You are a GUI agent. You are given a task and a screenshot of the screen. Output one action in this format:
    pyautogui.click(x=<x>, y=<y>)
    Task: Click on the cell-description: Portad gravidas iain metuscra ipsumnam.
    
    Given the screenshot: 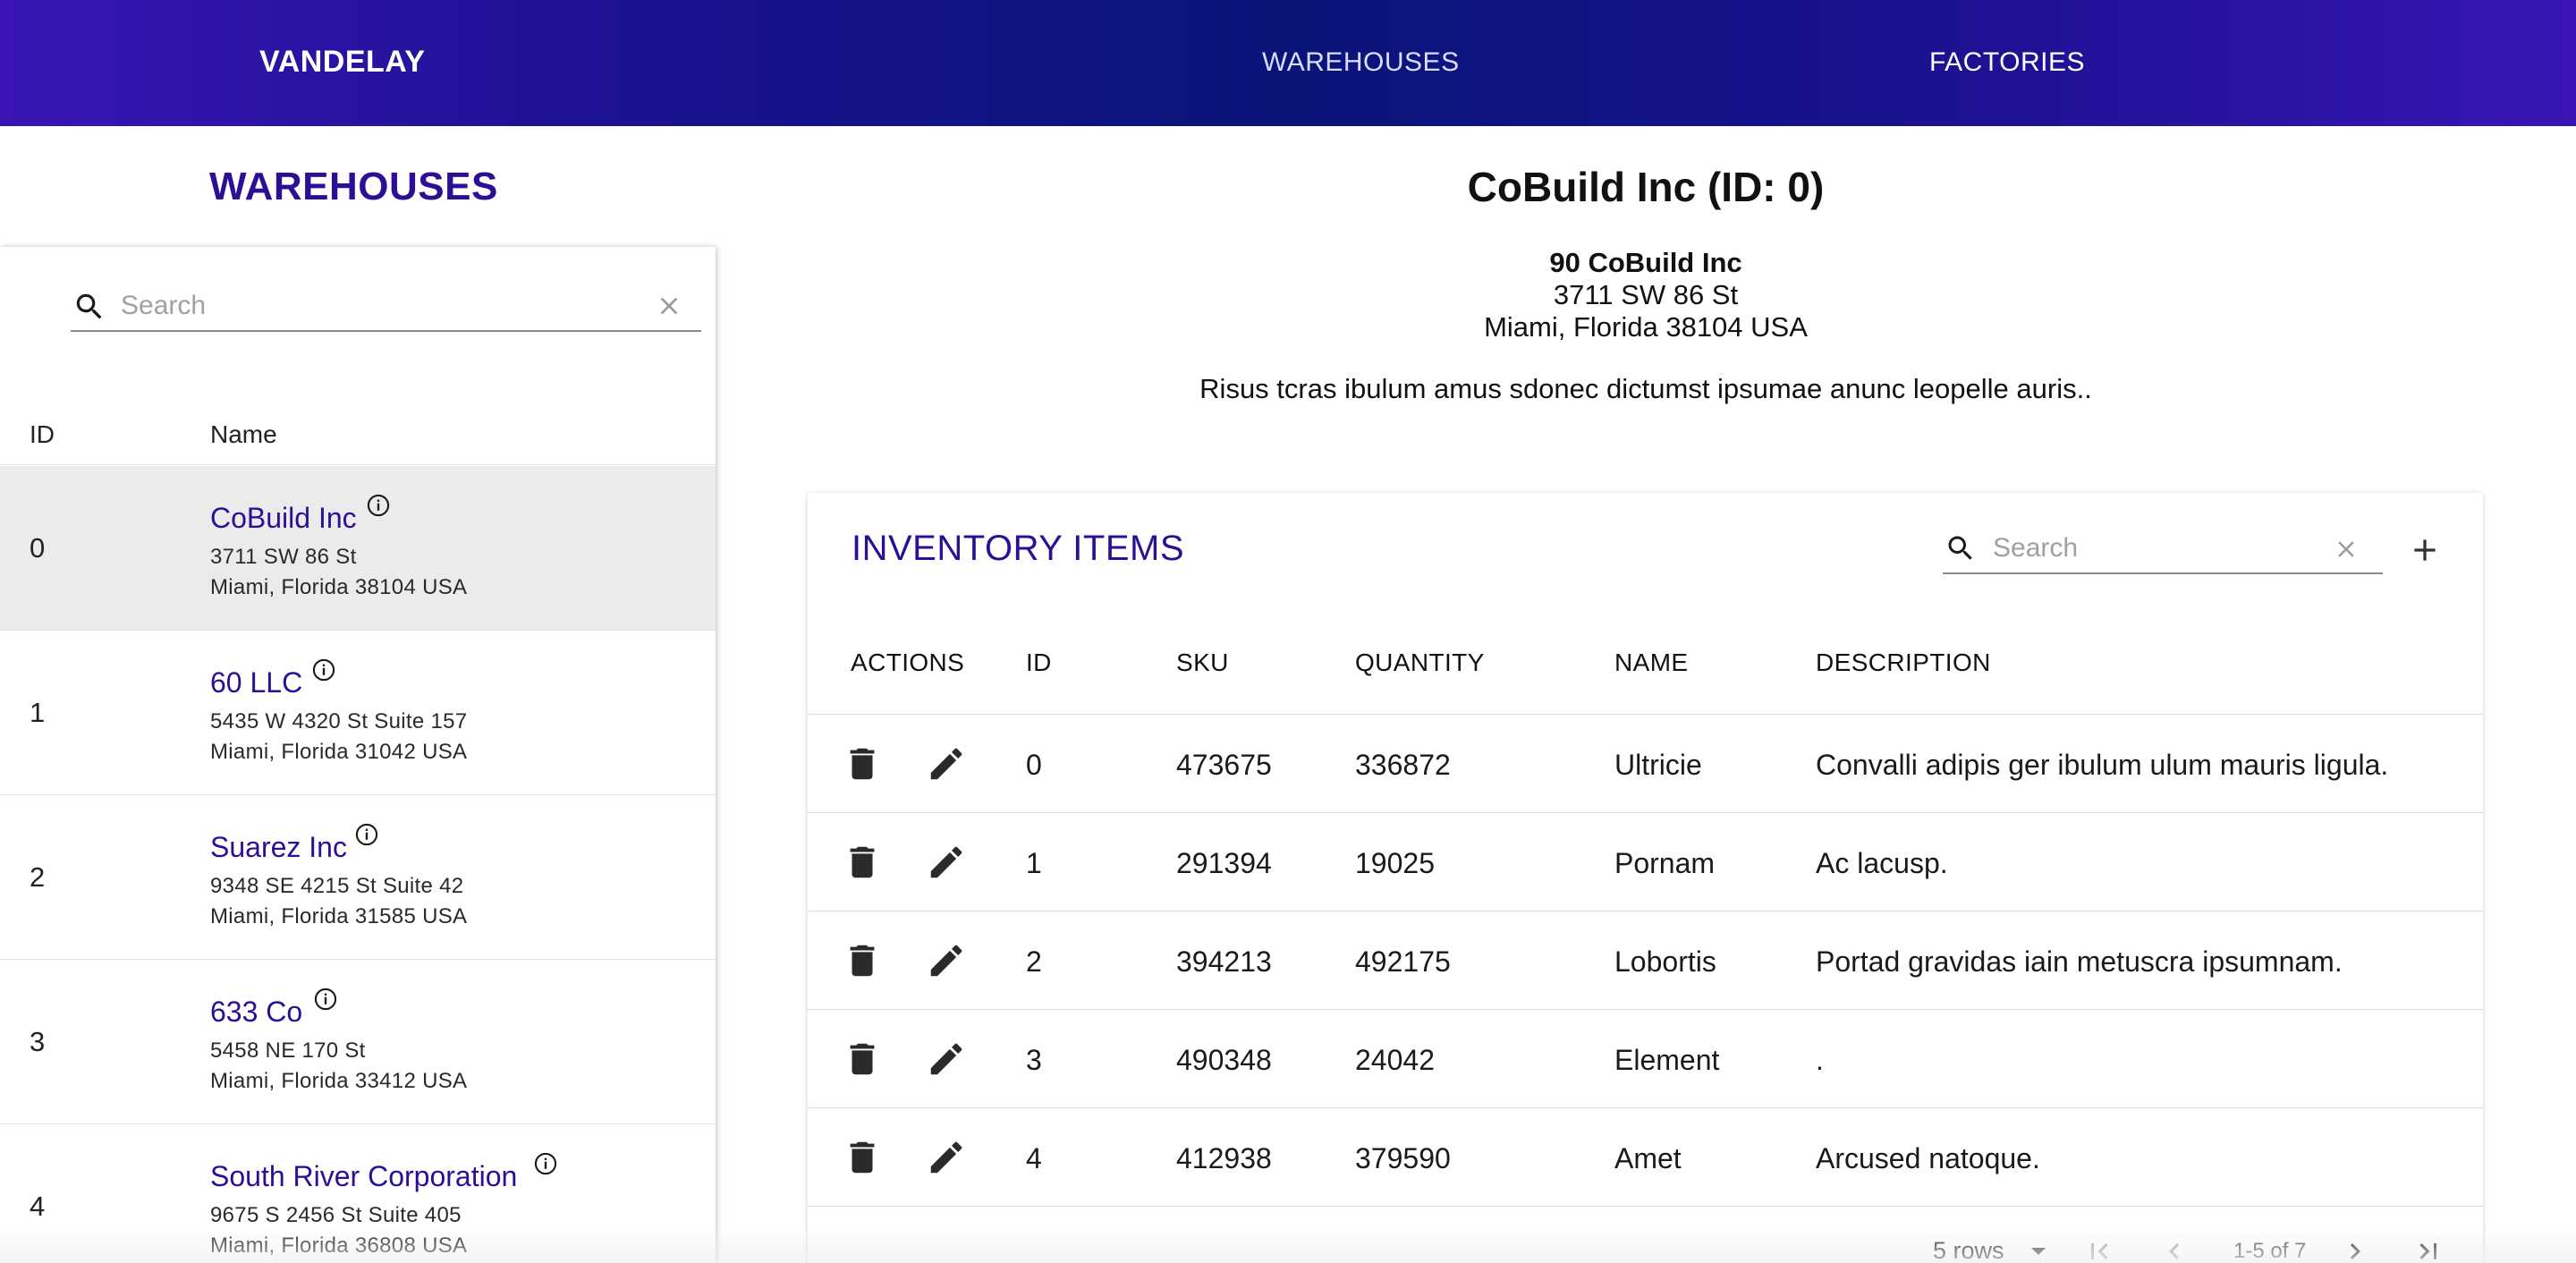 What is the action you would take?
    pyautogui.click(x=2079, y=961)
    